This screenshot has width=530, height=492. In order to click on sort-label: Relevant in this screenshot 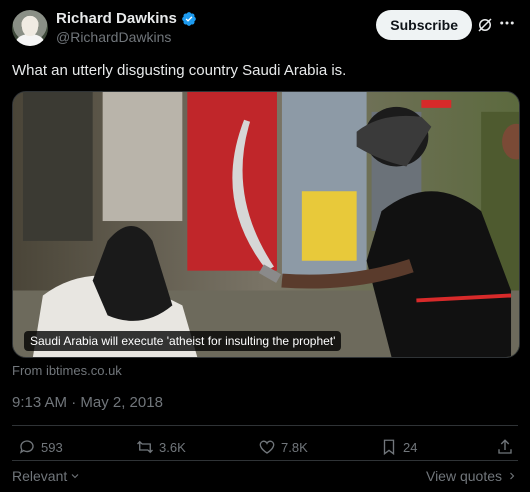, I will do `click(40, 476)`.